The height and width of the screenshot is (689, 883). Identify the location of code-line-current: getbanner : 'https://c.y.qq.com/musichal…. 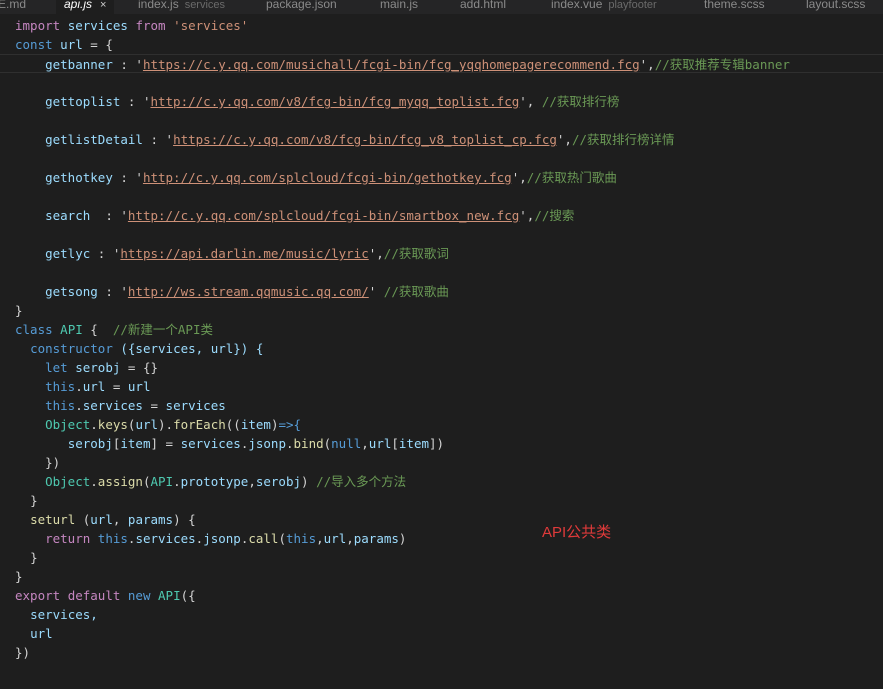
(441, 63).